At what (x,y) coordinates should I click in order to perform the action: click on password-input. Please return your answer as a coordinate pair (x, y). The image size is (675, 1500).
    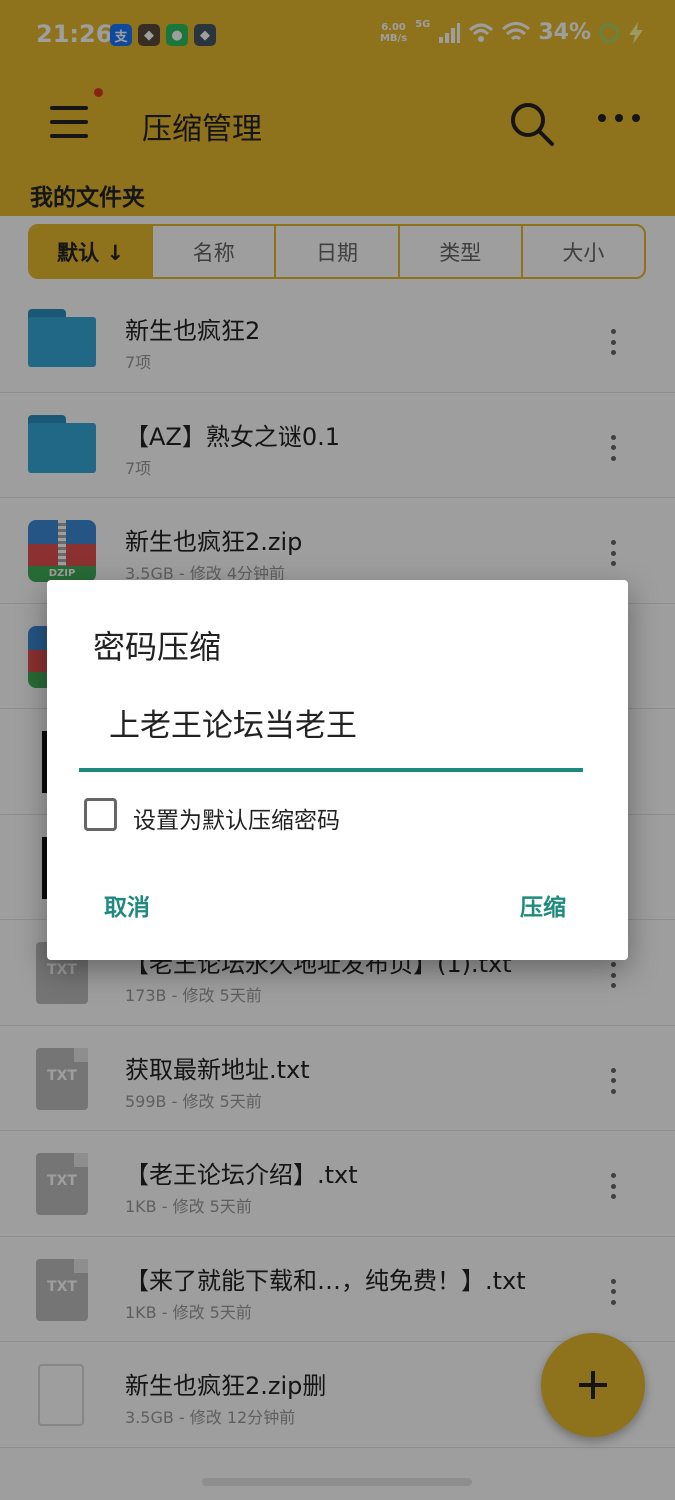
    Looking at the image, I should click on (331, 733).